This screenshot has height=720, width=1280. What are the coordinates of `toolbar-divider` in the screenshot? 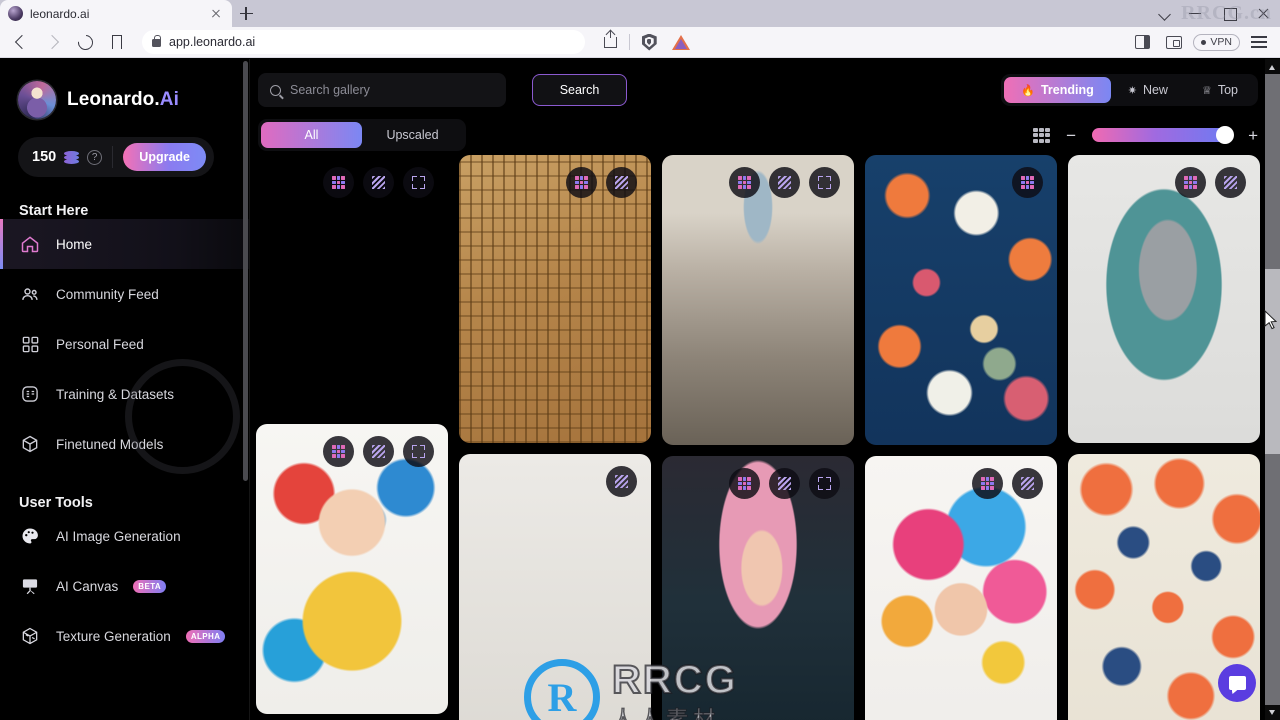 It's located at (630, 42).